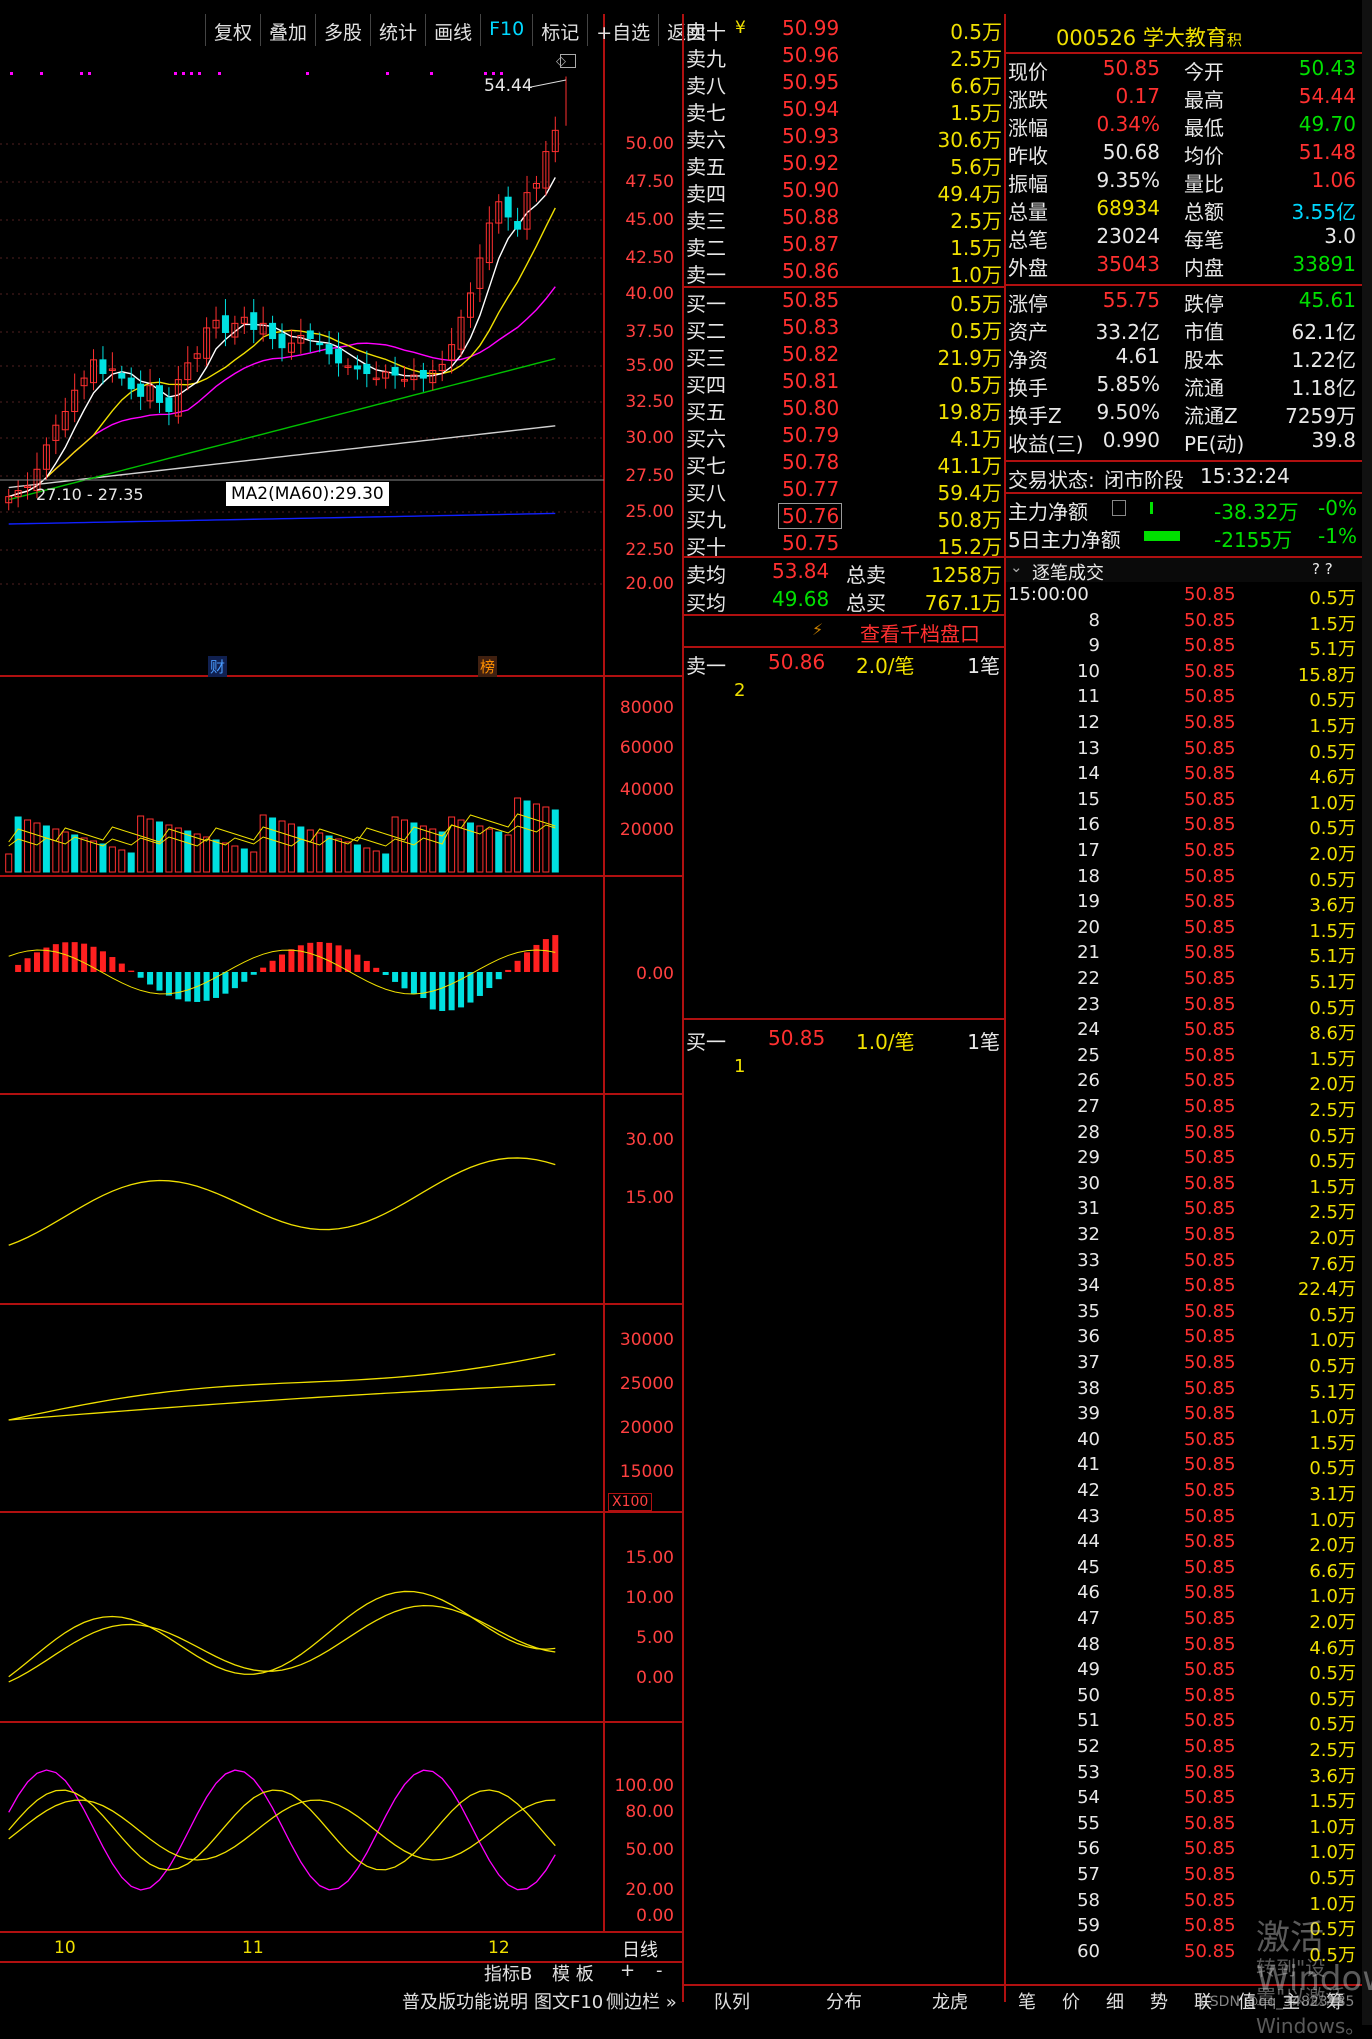 This screenshot has width=1372, height=2039. Describe the element at coordinates (561, 61) in the screenshot. I see `diamond-icon: ◇` at that location.